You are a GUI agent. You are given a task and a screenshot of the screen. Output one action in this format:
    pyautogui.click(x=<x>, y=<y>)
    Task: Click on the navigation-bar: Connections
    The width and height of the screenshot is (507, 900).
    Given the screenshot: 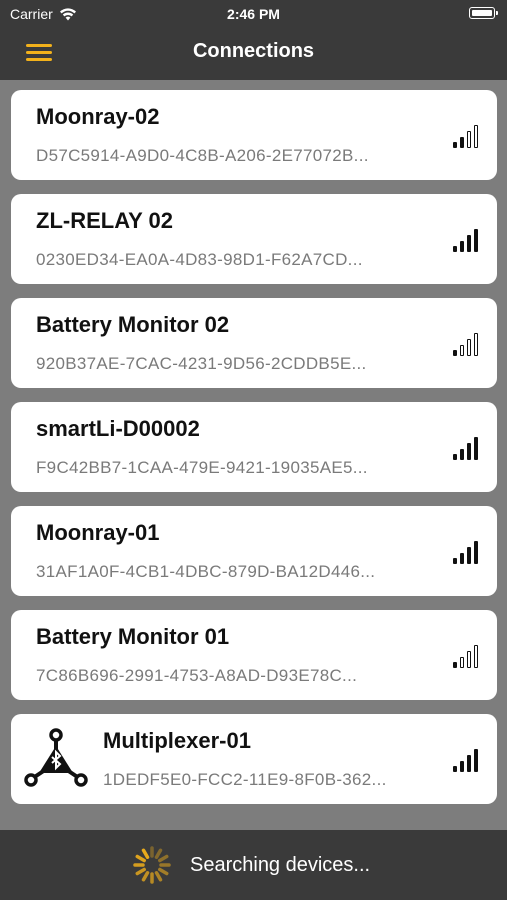 What is the action you would take?
    pyautogui.click(x=253, y=53)
    